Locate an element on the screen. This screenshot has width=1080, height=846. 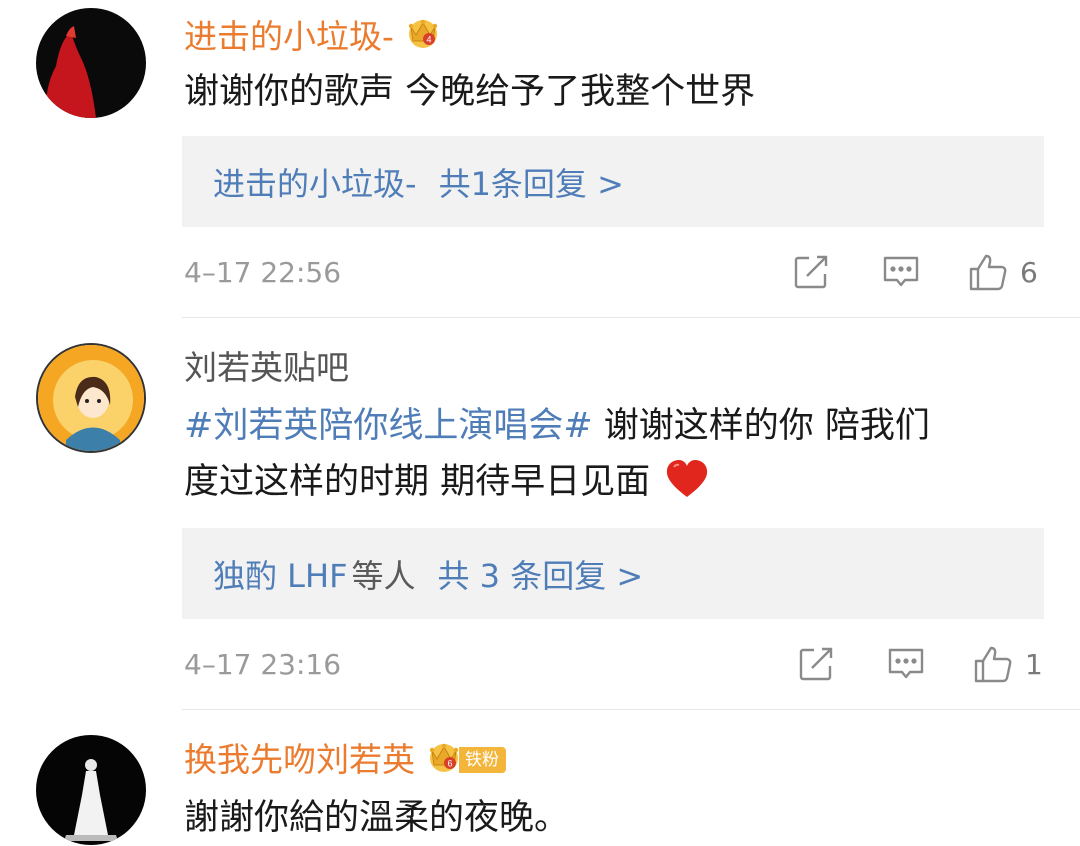
like-button: 1 is located at coordinates (1008, 664).